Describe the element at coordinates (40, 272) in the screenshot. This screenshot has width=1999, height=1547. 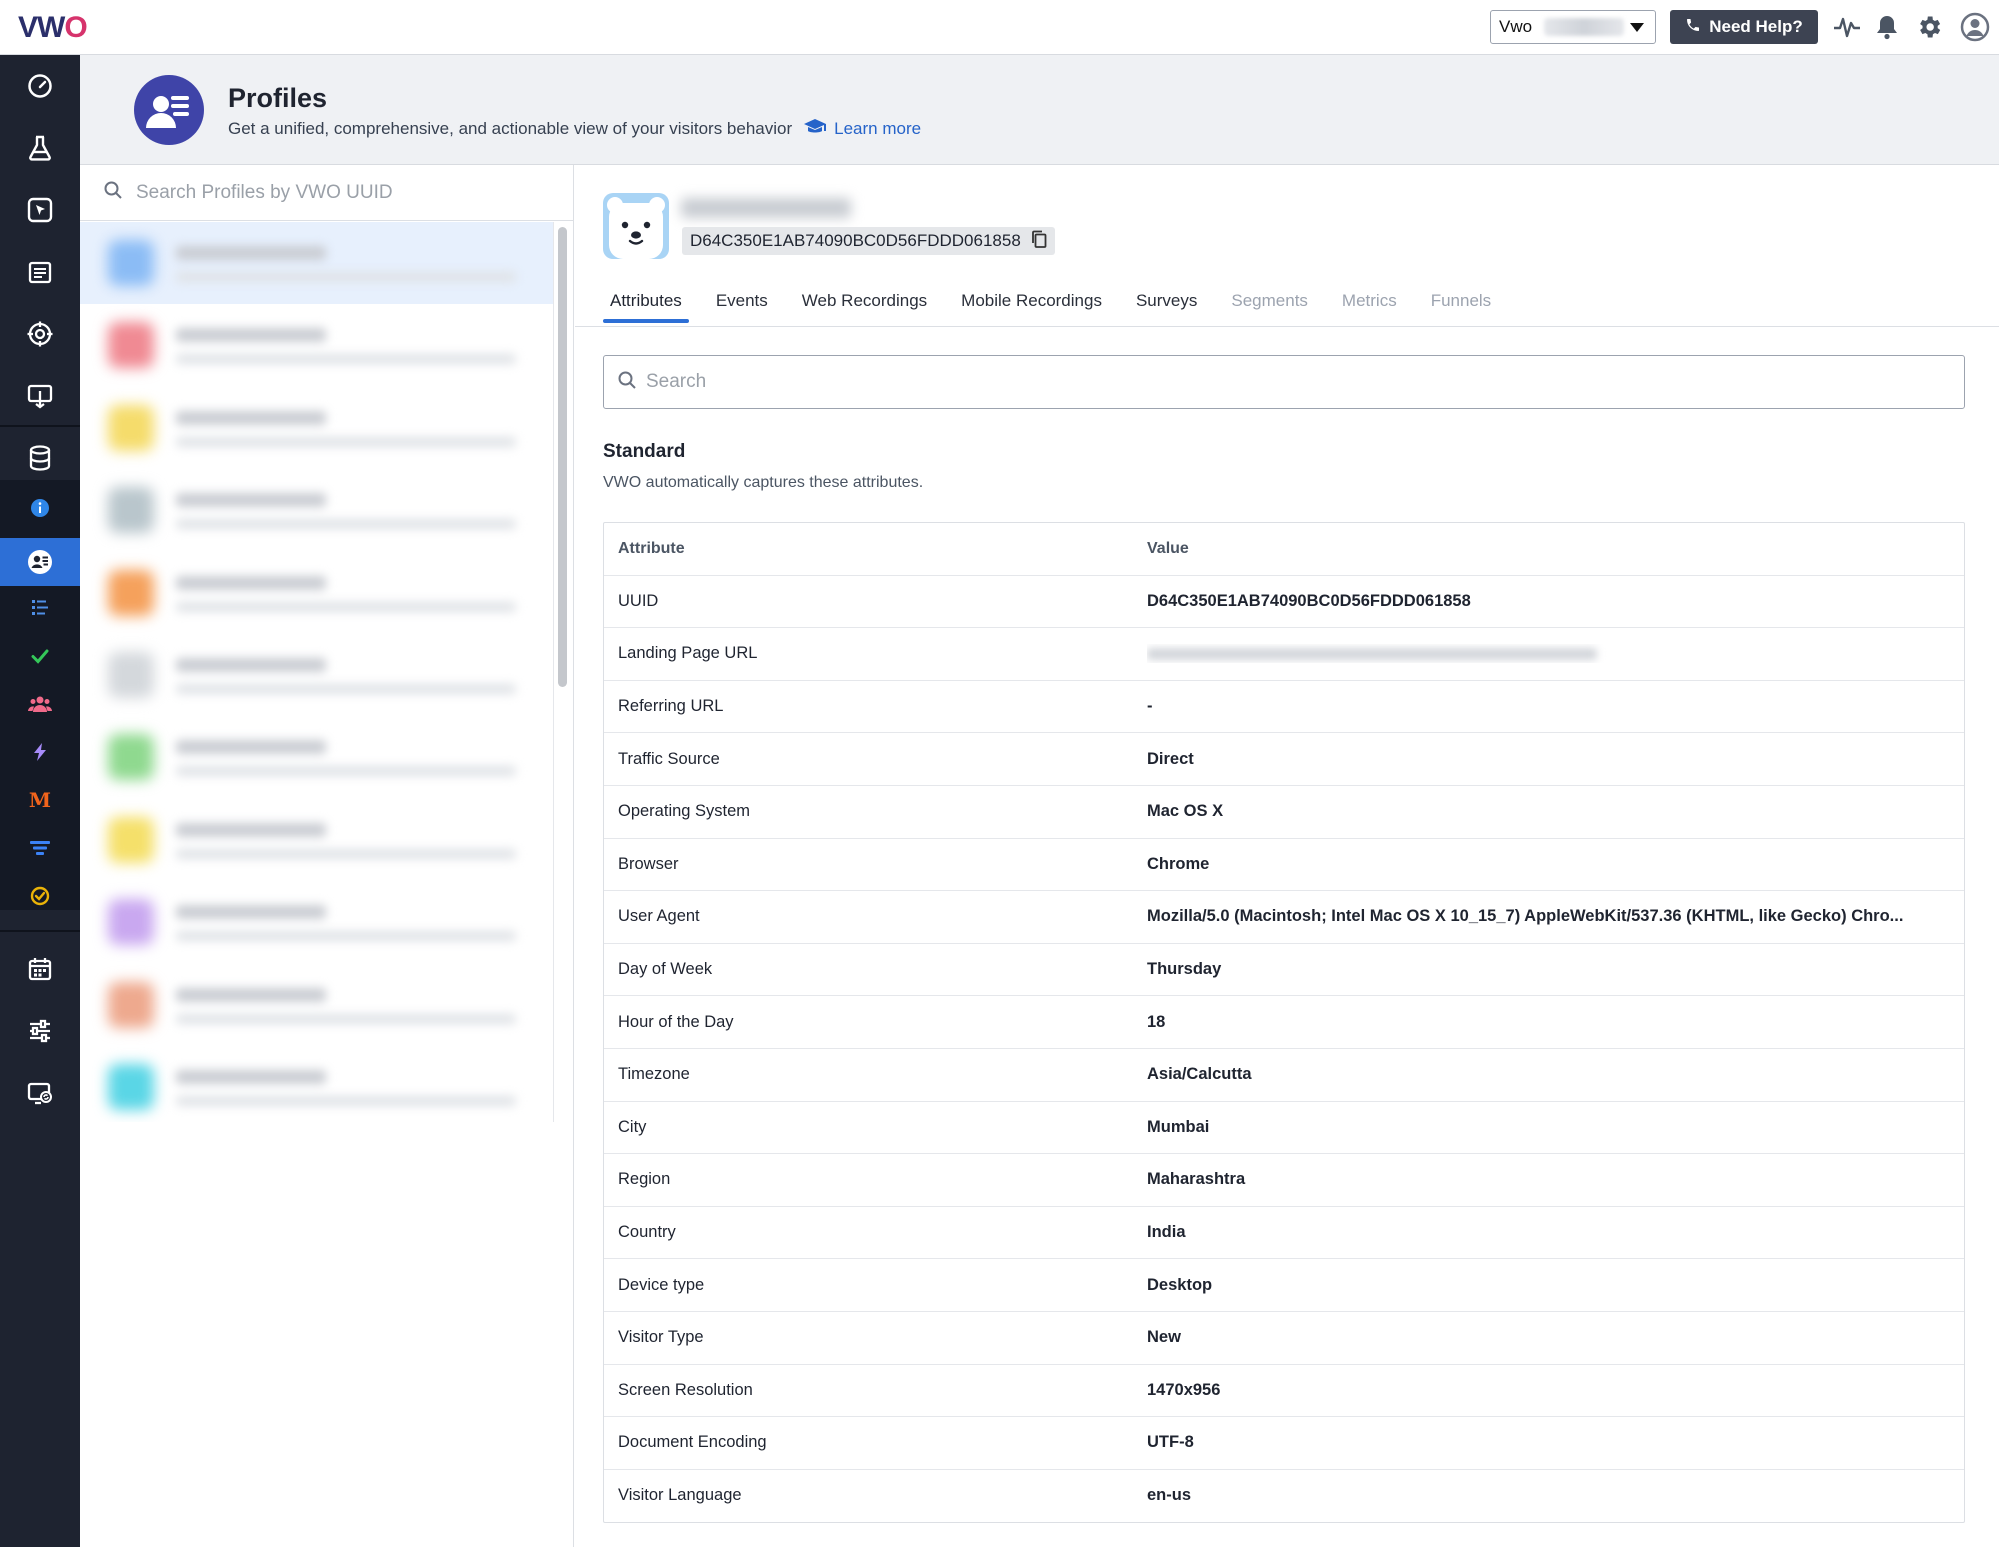
I see `nav-report-icon` at that location.